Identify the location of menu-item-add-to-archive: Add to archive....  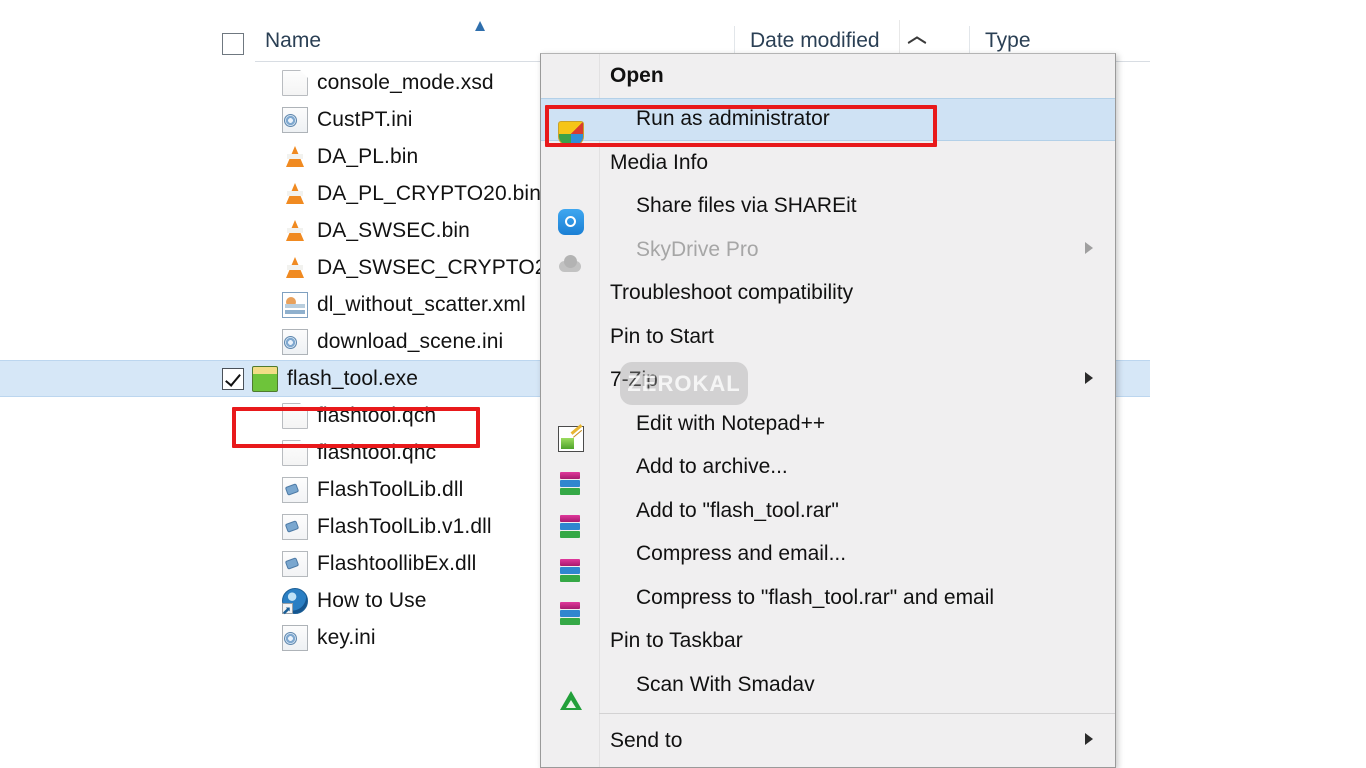
(828, 468).